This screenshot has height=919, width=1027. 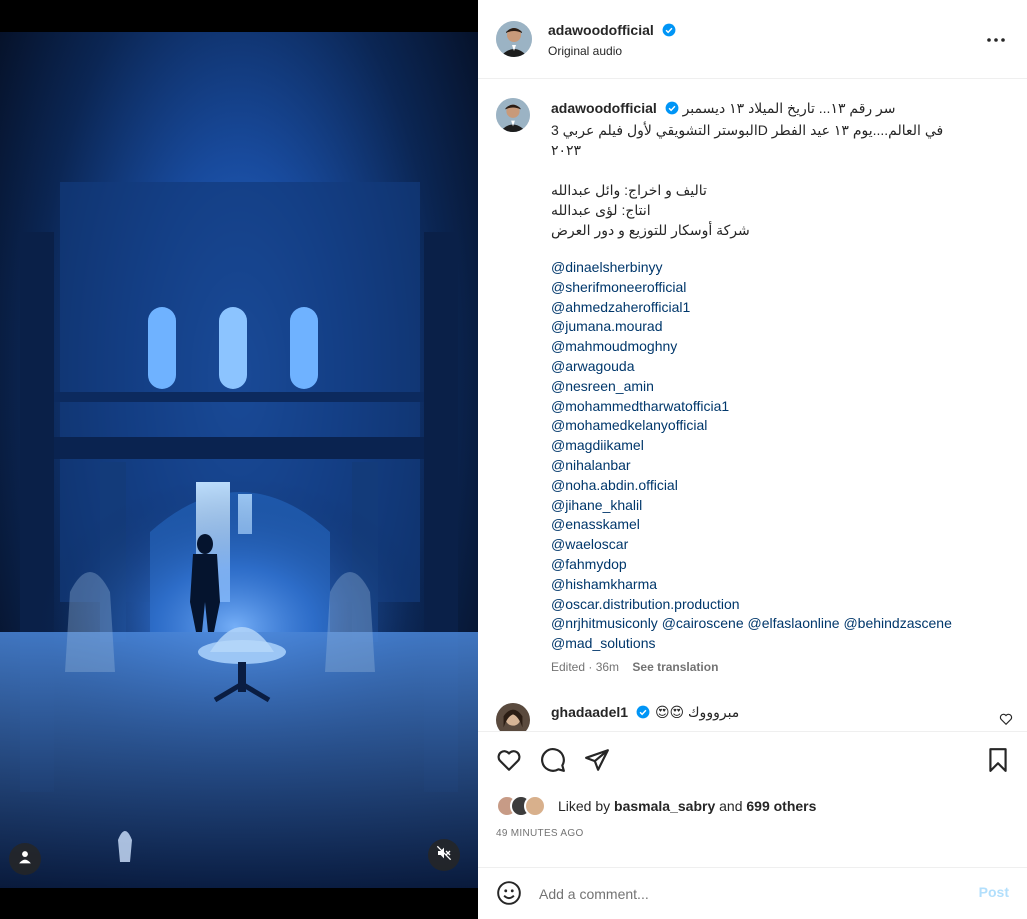 What do you see at coordinates (771, 466) in the screenshot?
I see `mention-link: @nihalanbar` at bounding box center [771, 466].